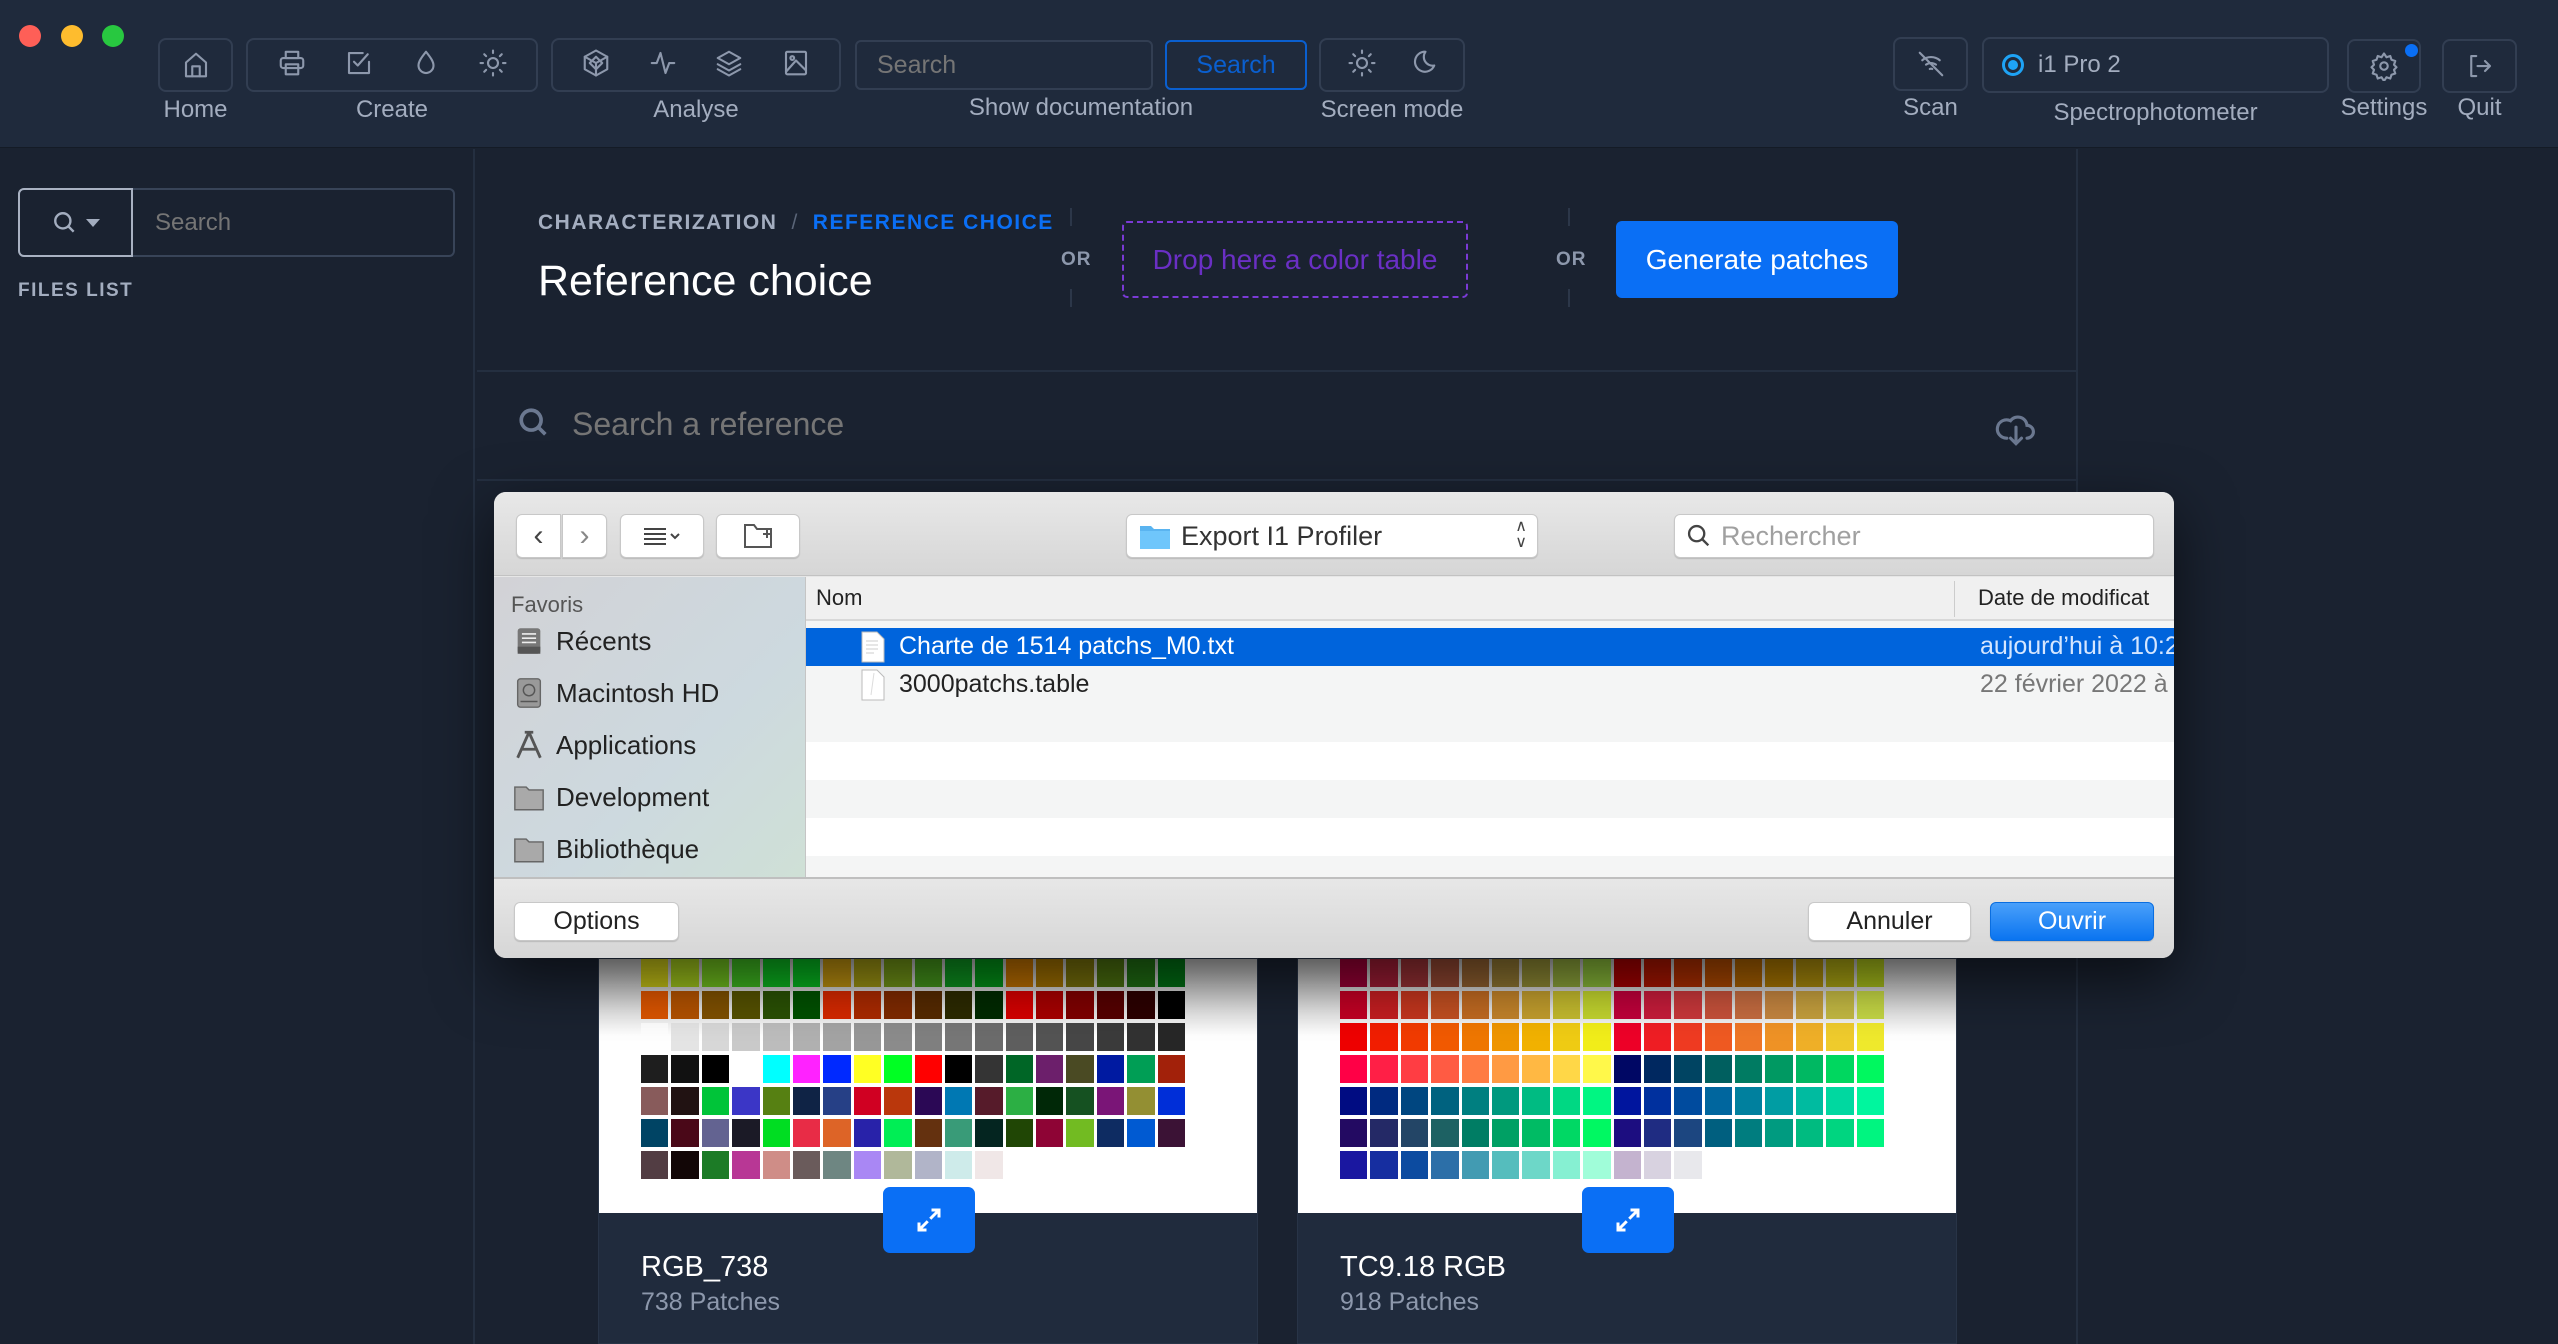  I want to click on favorite-item-bibliotheque: Bibliothèque, so click(605, 849).